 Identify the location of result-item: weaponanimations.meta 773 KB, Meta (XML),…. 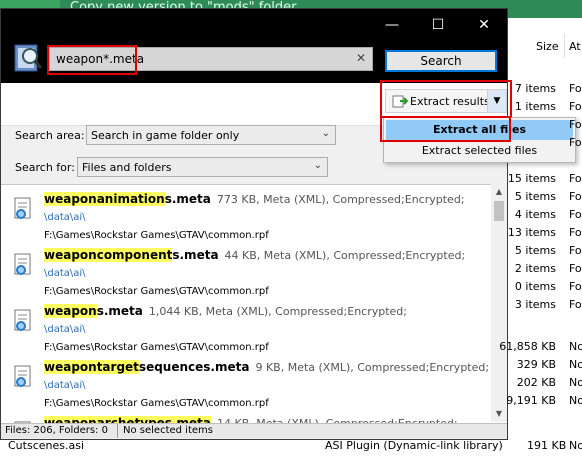
(246, 217).